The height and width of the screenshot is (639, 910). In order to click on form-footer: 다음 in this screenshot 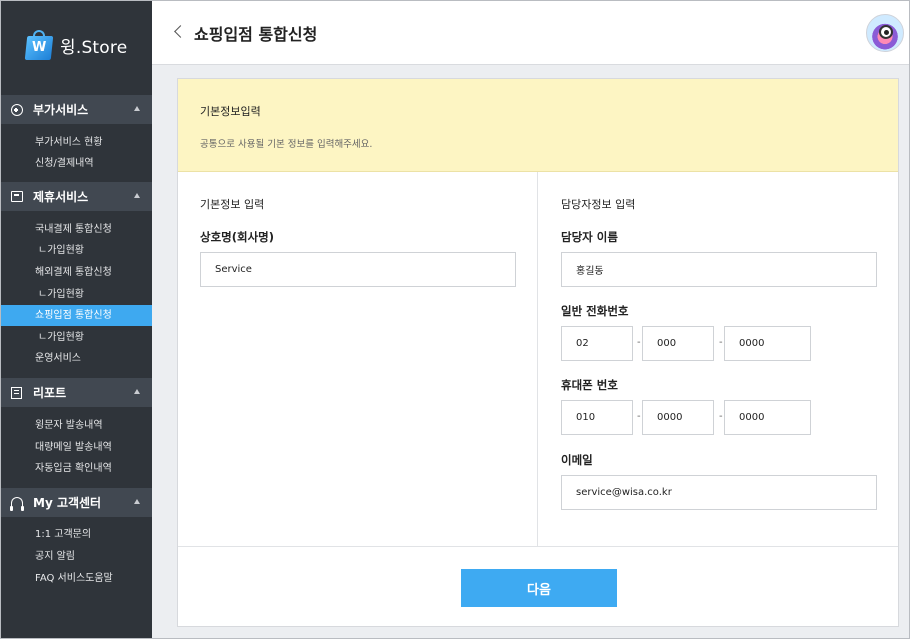, I will do `click(538, 586)`.